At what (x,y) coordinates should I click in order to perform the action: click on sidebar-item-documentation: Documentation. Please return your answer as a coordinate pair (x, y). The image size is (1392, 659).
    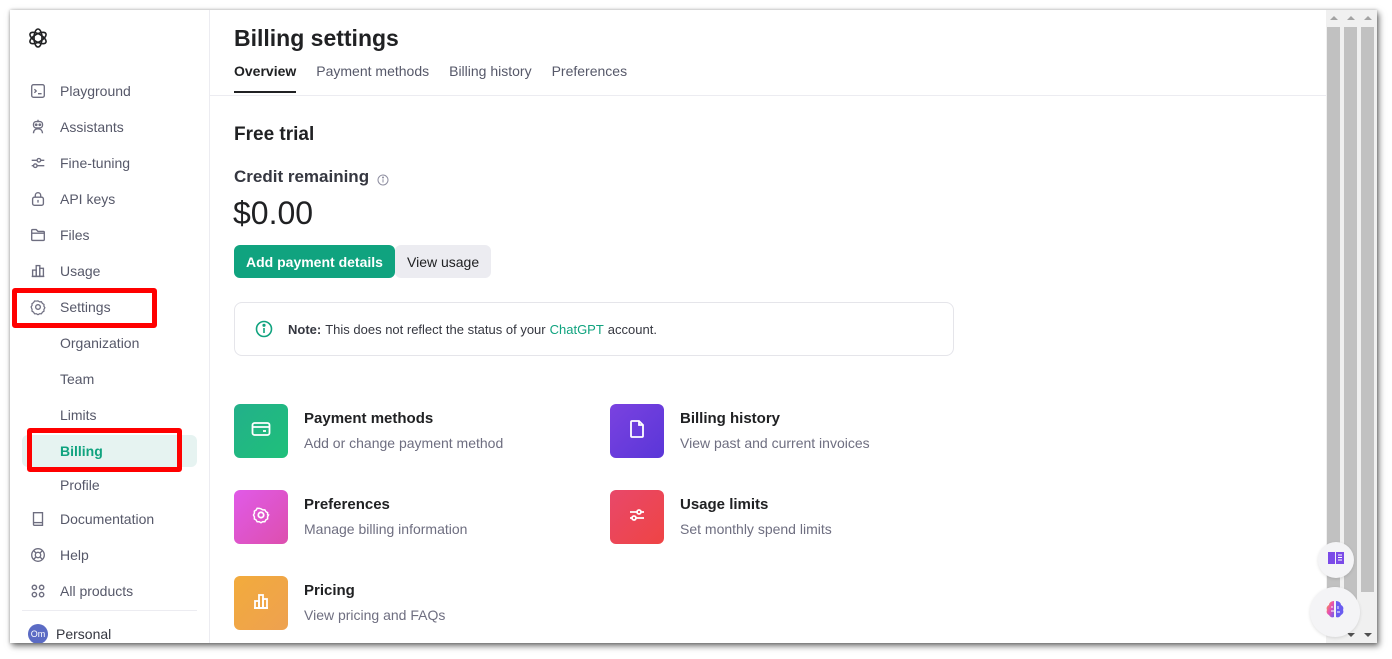
    Looking at the image, I should click on (110, 519).